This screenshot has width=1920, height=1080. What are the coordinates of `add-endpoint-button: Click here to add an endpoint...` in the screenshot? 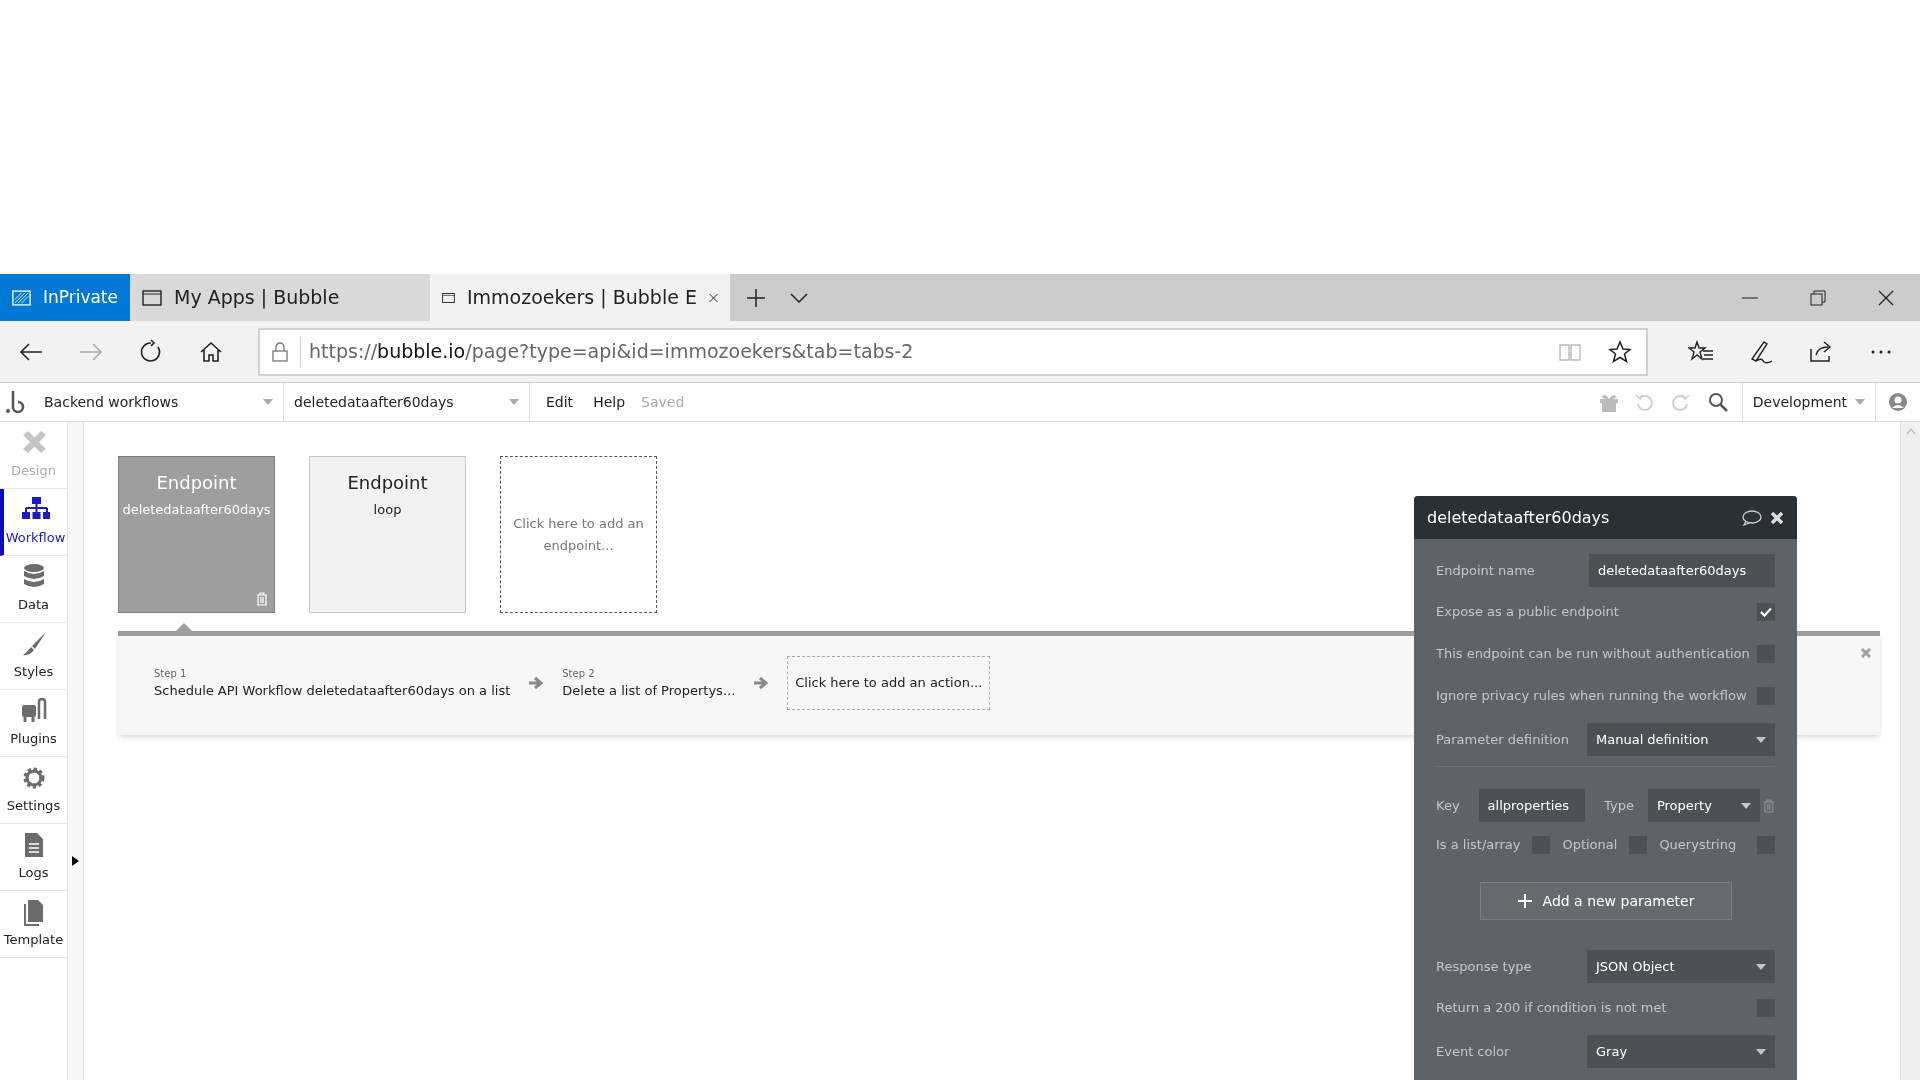 It's located at (578, 534).